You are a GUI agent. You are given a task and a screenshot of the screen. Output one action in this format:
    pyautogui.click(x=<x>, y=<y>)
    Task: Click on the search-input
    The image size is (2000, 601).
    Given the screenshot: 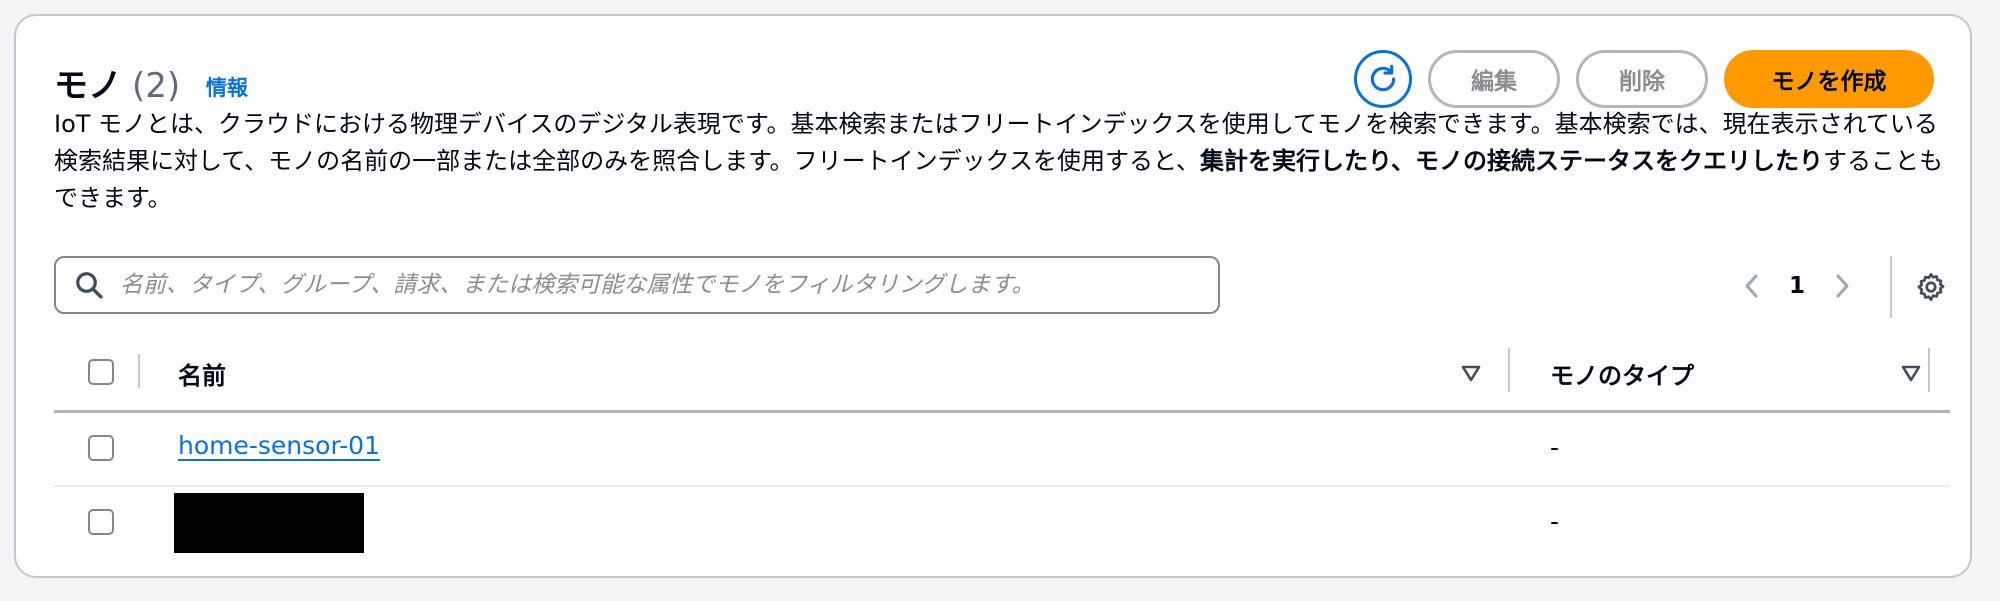 What is the action you would take?
    pyautogui.click(x=668, y=285)
    